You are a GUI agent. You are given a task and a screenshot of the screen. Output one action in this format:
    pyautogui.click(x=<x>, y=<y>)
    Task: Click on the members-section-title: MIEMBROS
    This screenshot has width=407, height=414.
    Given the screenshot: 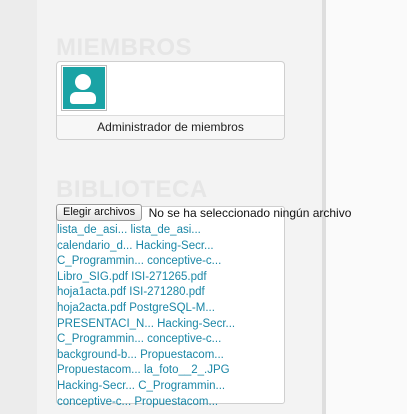 What is the action you would take?
    pyautogui.click(x=124, y=47)
    